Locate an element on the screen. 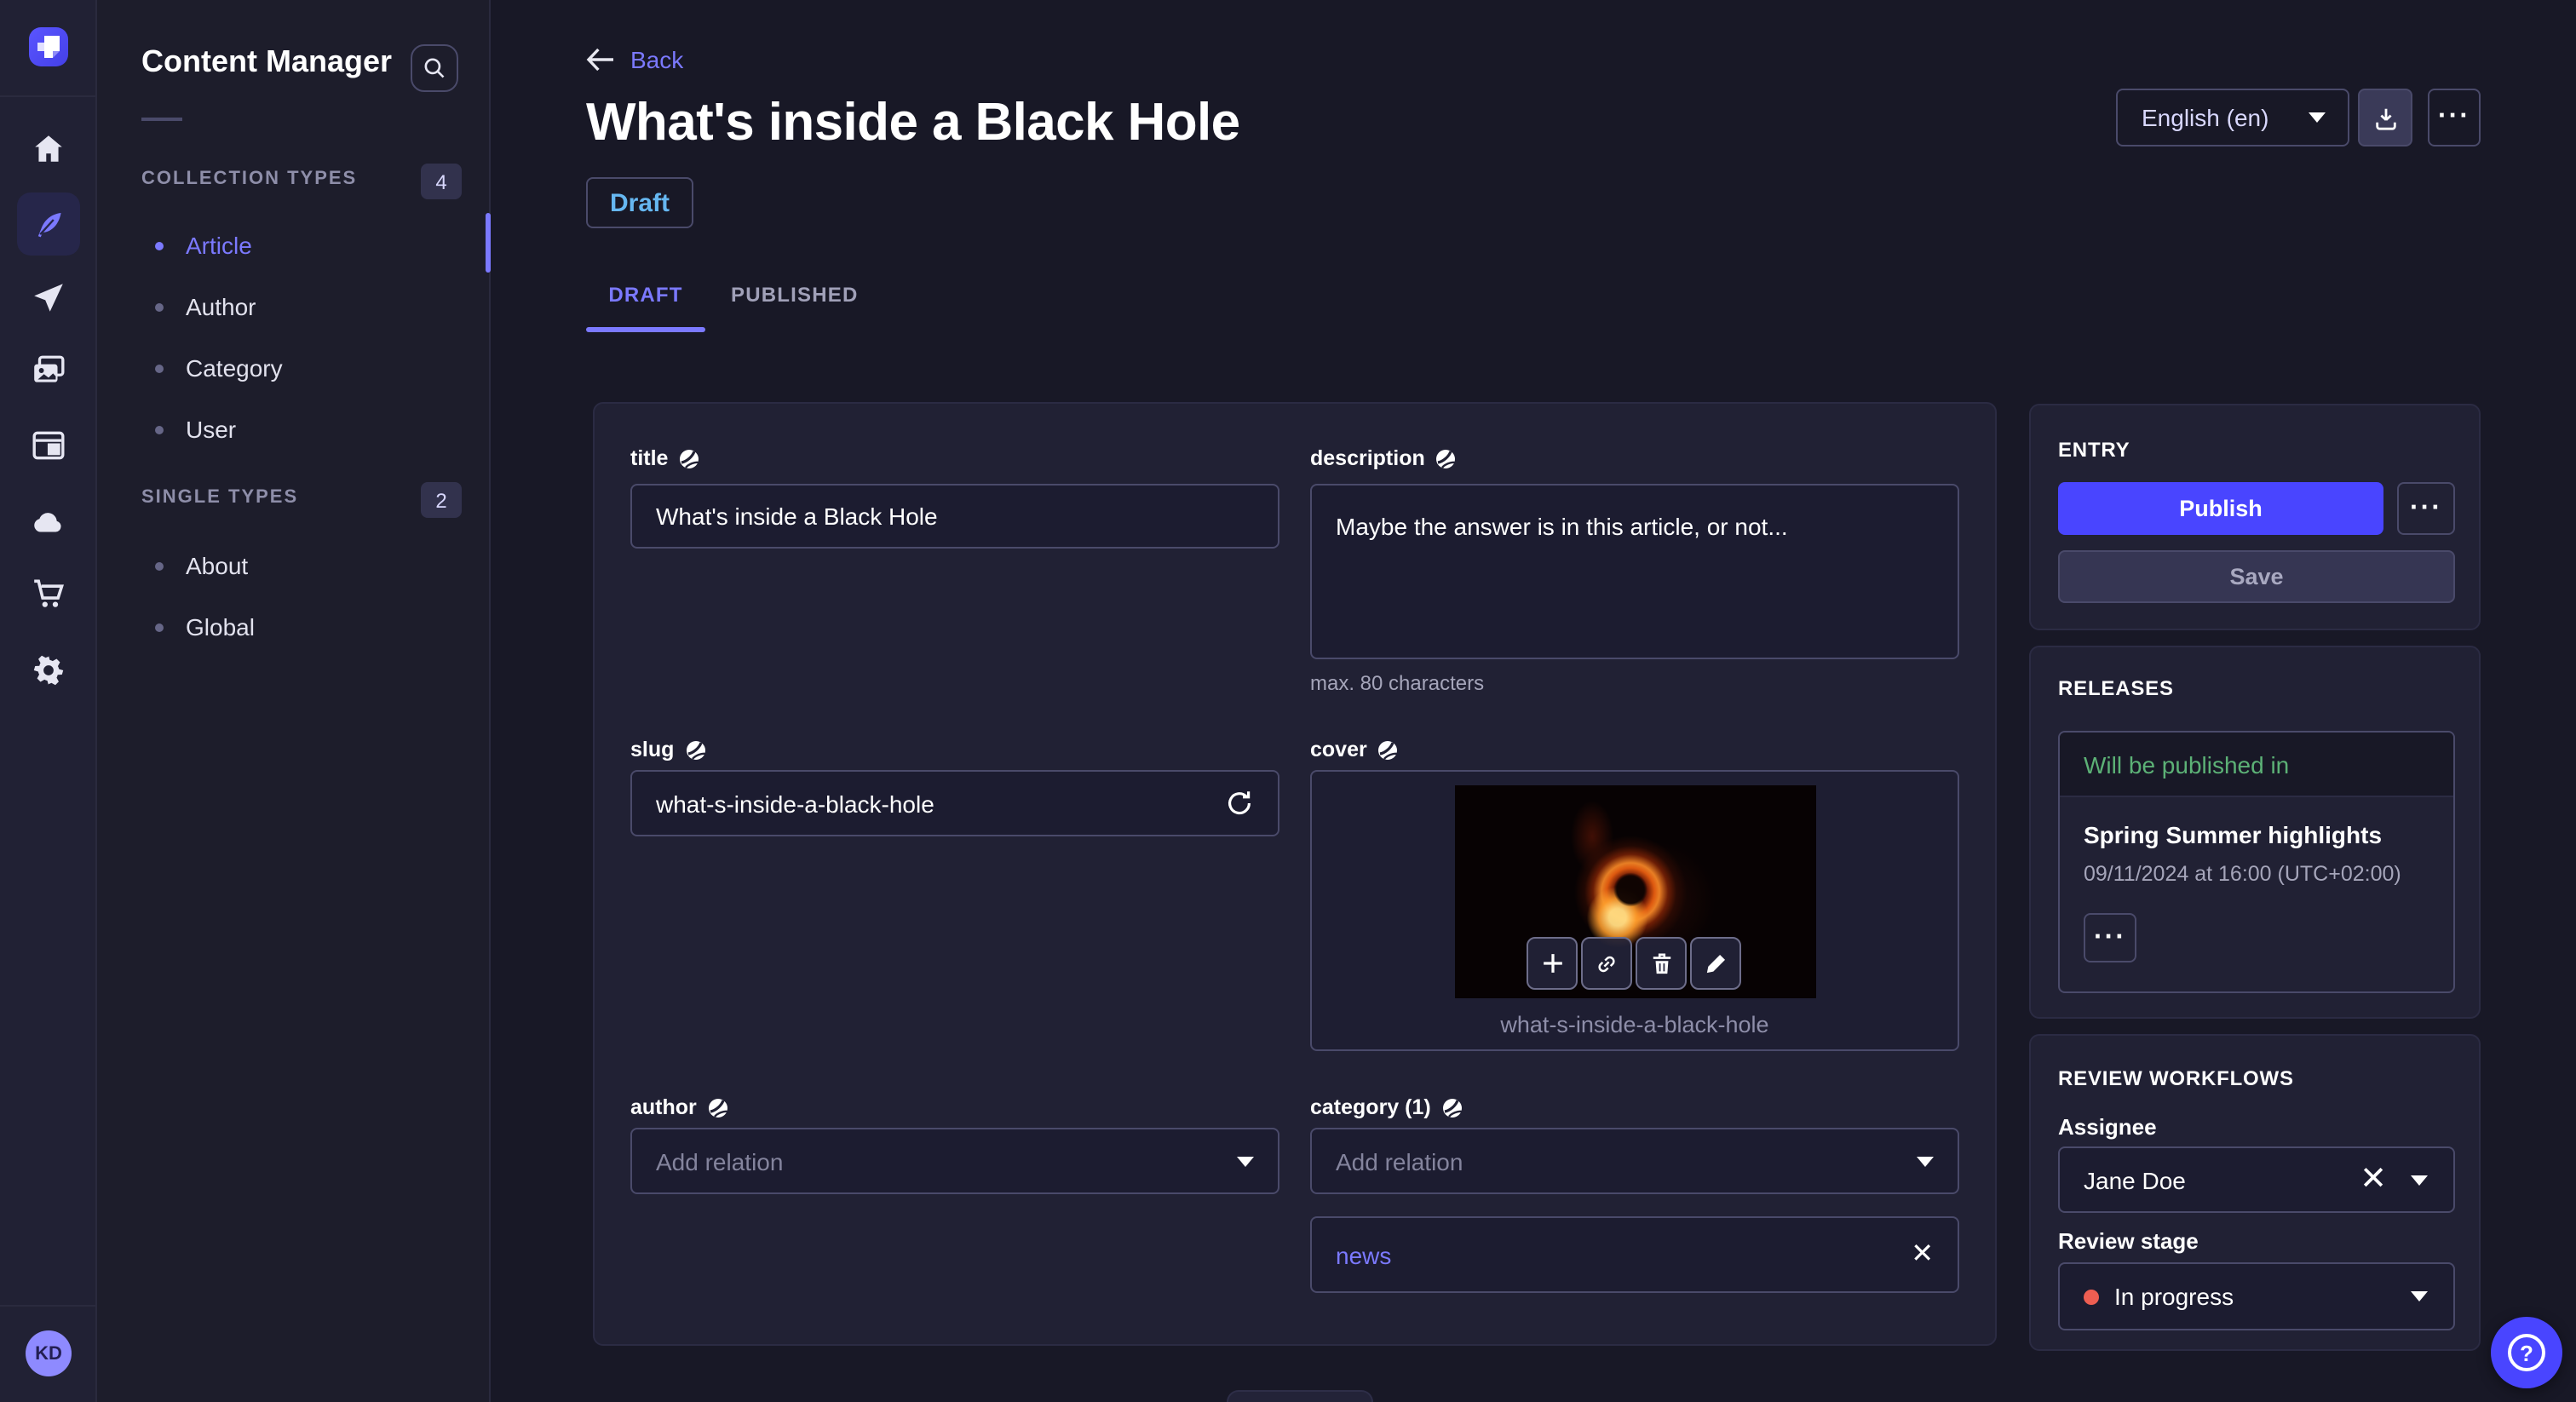 The width and height of the screenshot is (2576, 1402). media-library-icon is located at coordinates (49, 370).